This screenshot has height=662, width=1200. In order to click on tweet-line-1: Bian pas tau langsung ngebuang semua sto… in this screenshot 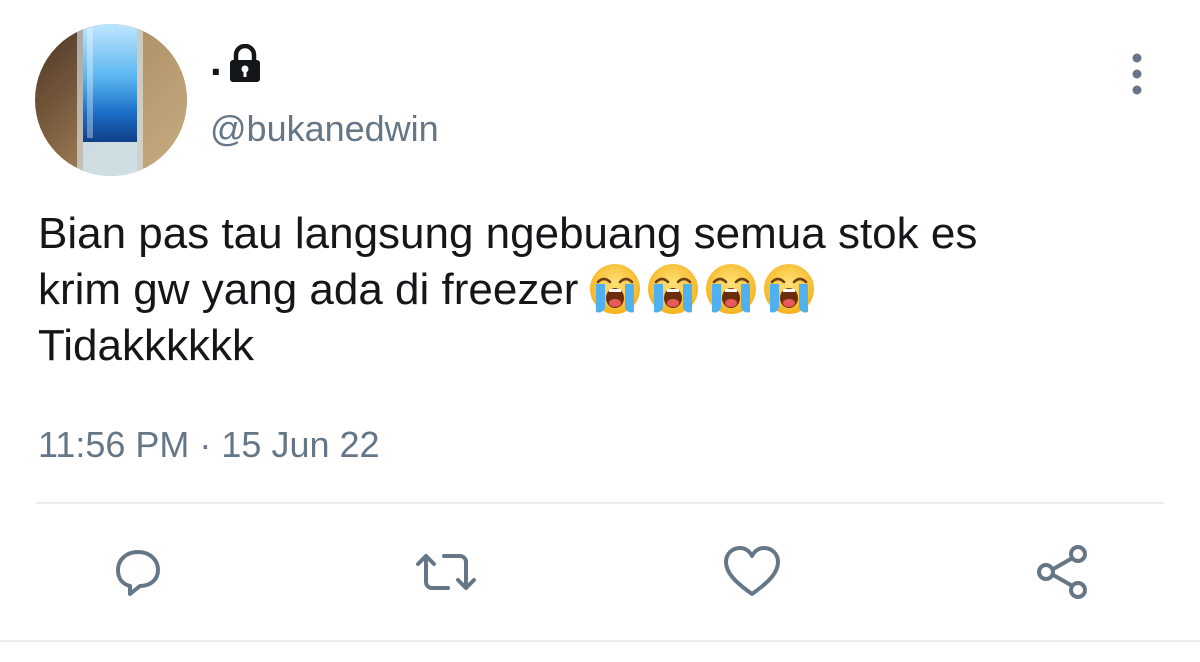, I will do `click(508, 233)`.